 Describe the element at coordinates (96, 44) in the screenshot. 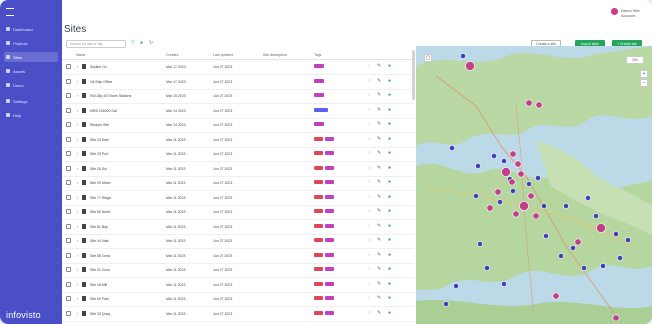

I see `search-input: Search for site or tag` at that location.